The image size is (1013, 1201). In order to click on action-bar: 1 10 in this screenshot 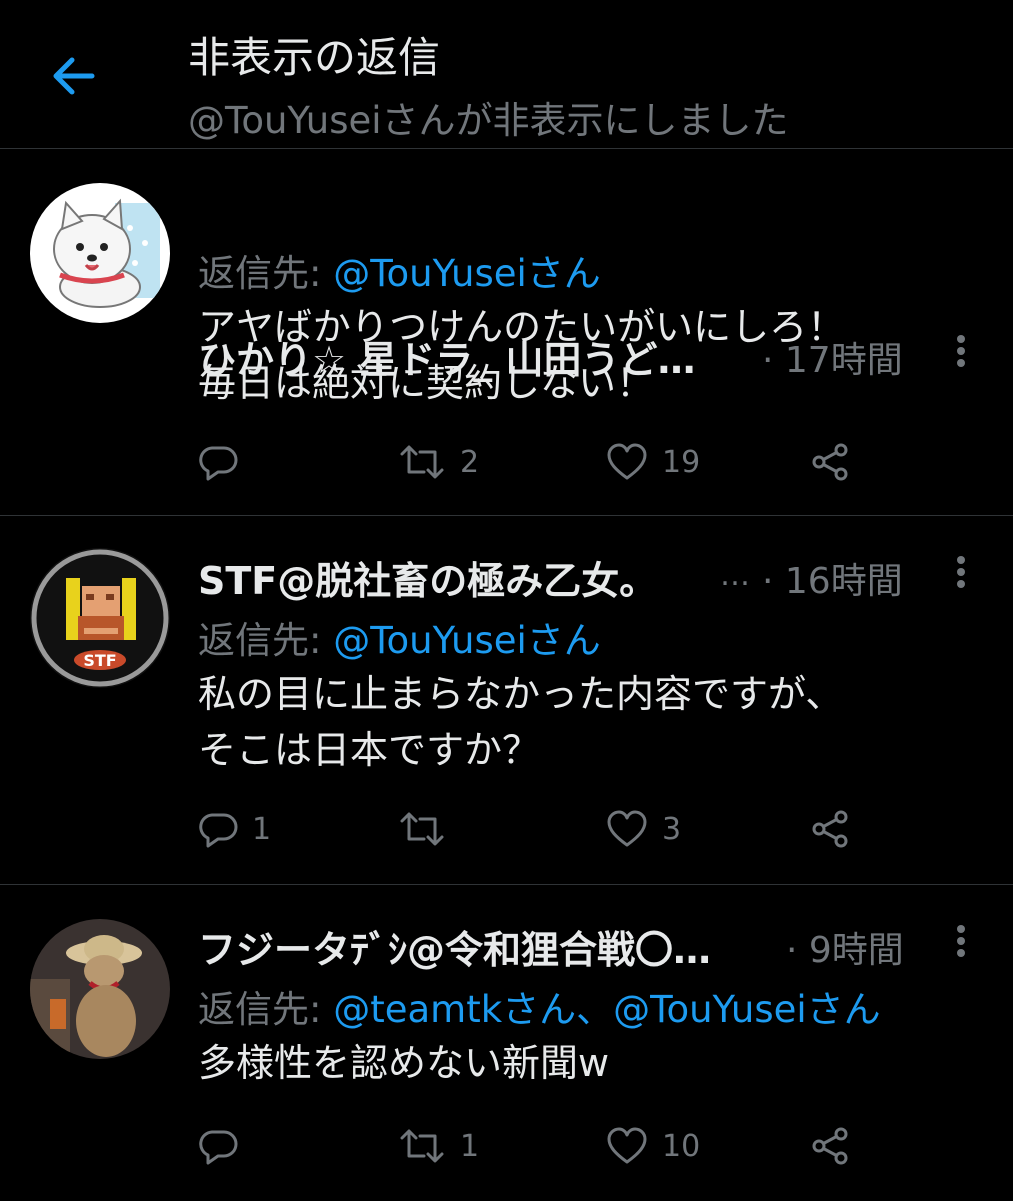, I will do `click(538, 1146)`.